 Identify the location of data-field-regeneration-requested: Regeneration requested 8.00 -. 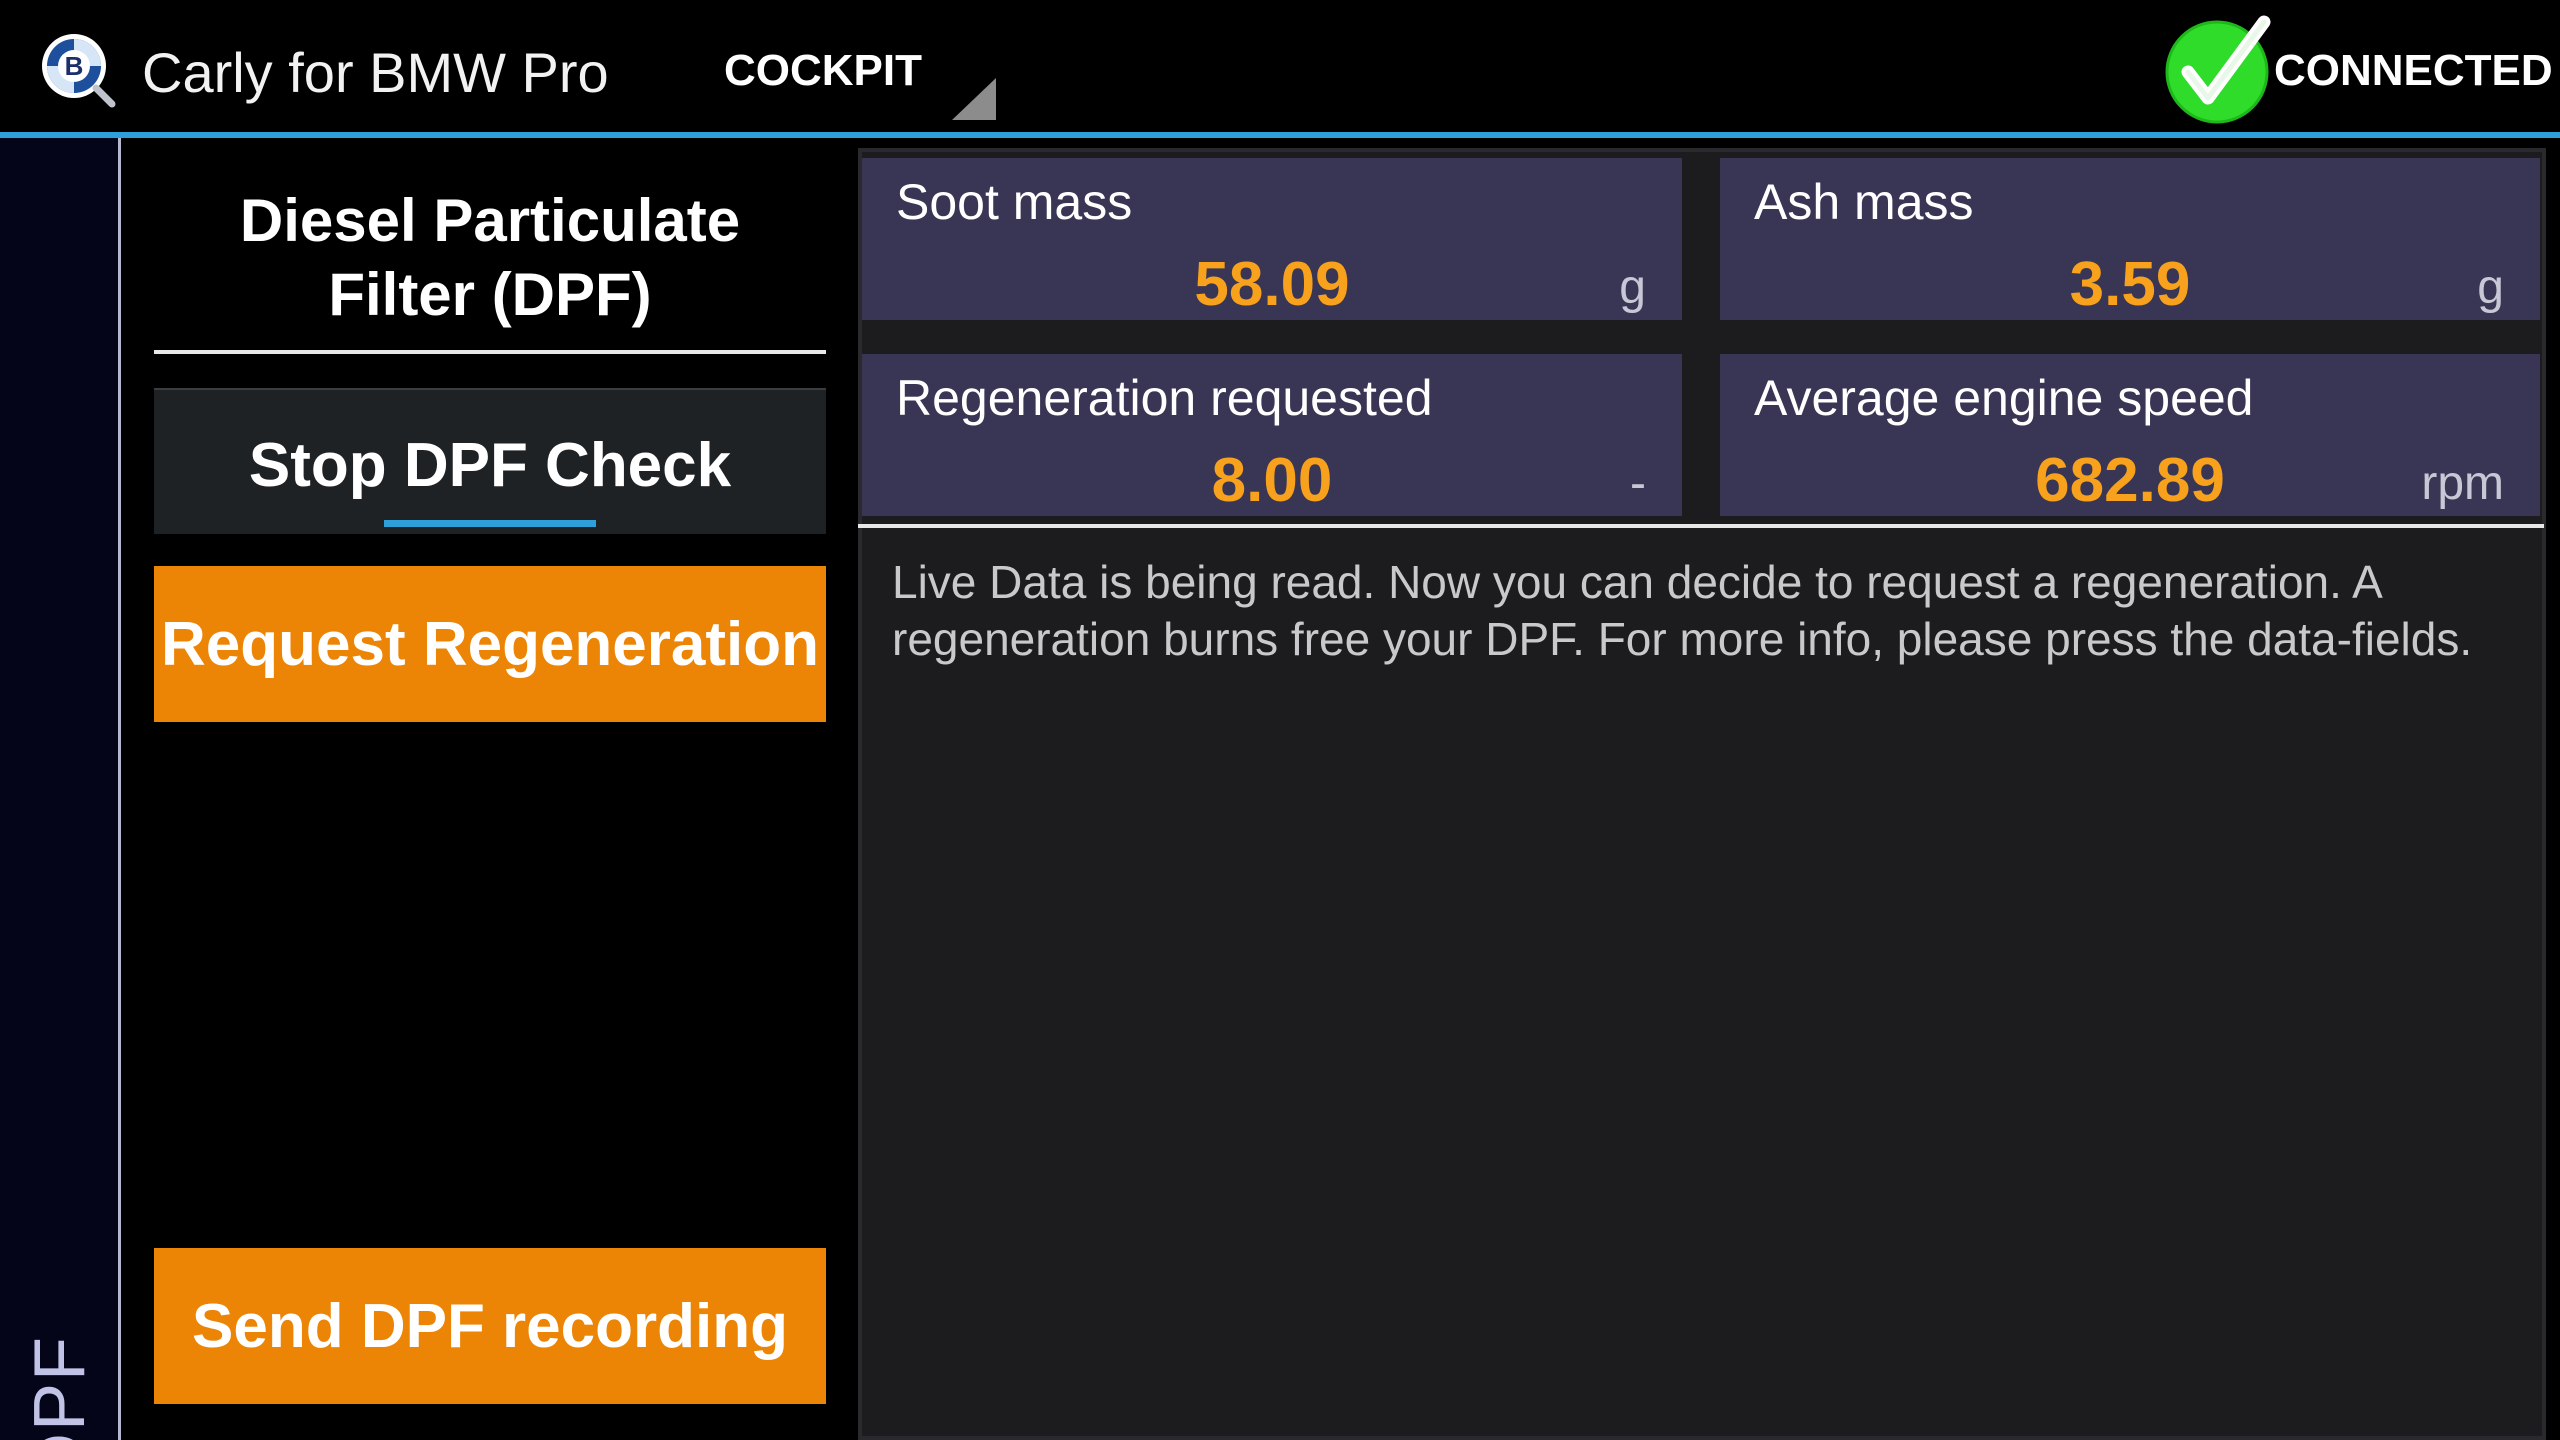
(1272, 435).